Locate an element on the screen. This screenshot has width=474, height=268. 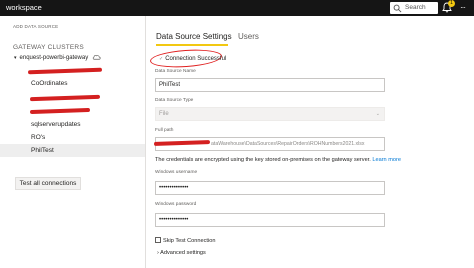
advanced-settings-label: Advanced settings is located at coordinates (183, 253).